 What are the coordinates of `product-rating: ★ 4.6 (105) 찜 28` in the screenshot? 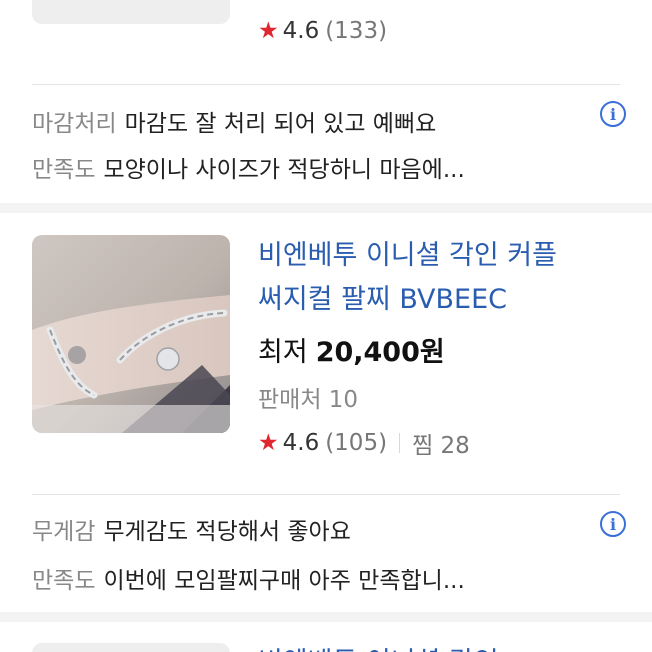 It's located at (364, 443).